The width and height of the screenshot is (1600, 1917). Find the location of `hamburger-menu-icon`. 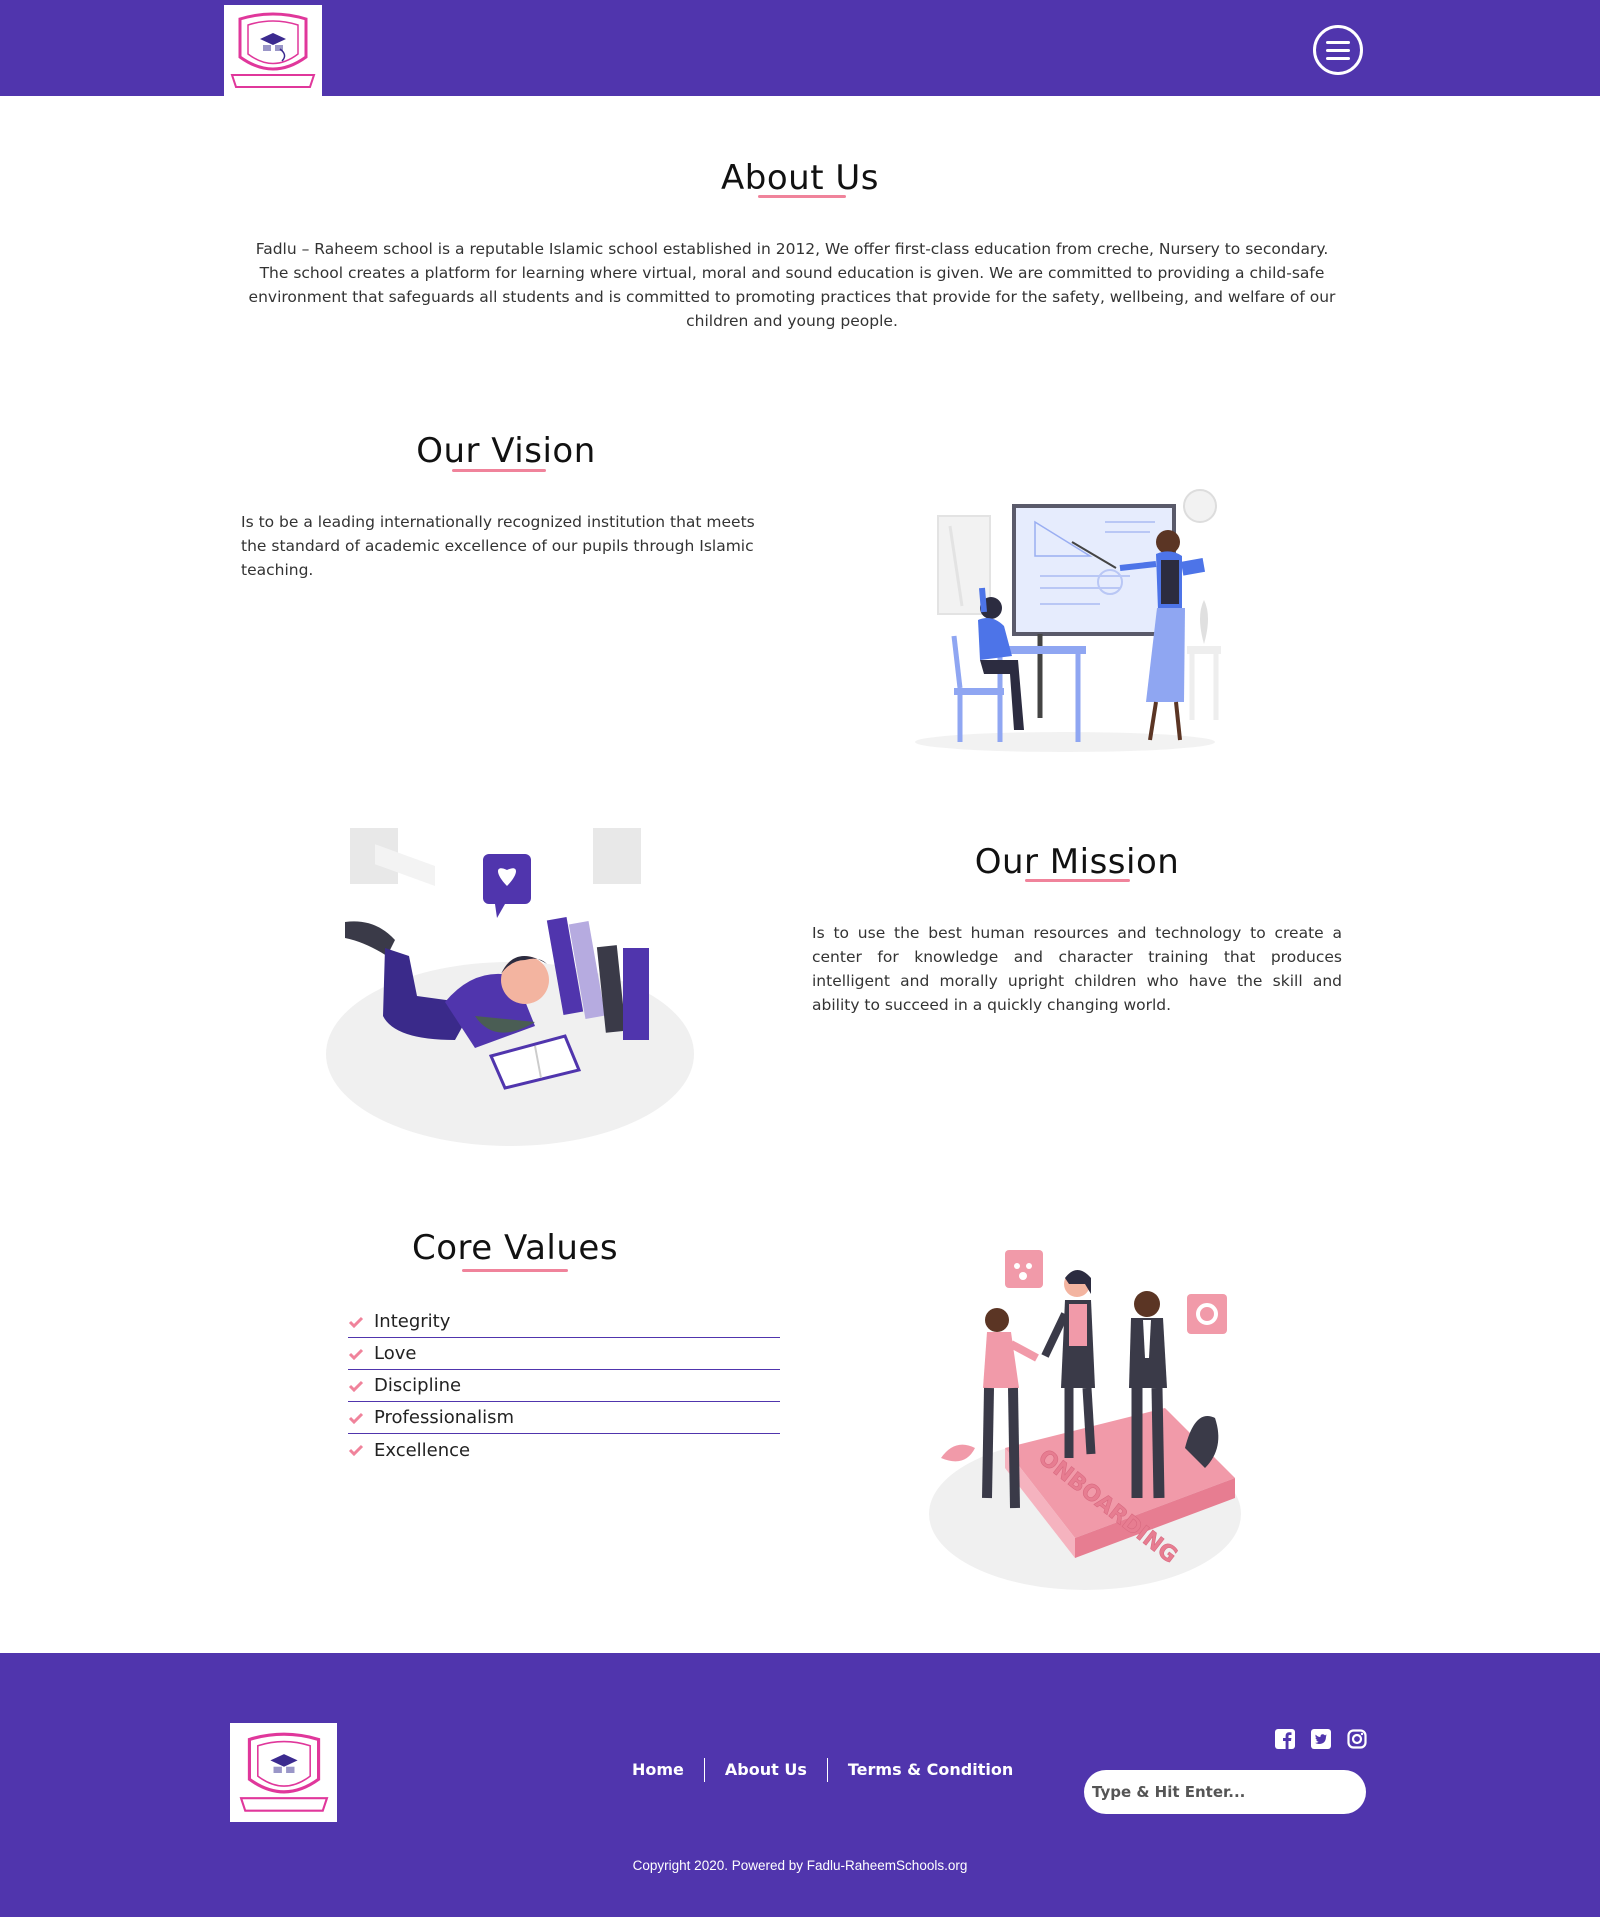

hamburger-menu-icon is located at coordinates (1338, 50).